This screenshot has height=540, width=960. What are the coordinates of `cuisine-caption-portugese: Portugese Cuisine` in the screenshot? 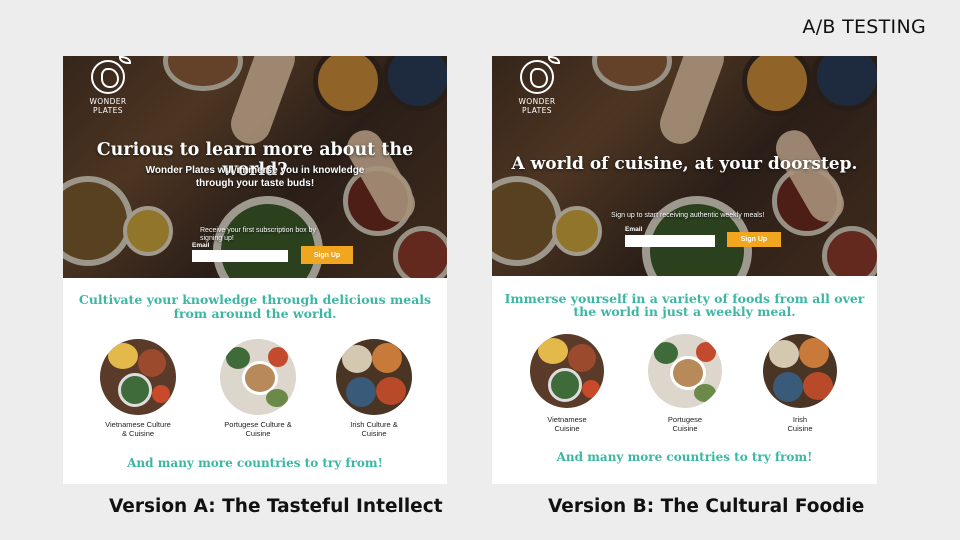 It's located at (685, 424).